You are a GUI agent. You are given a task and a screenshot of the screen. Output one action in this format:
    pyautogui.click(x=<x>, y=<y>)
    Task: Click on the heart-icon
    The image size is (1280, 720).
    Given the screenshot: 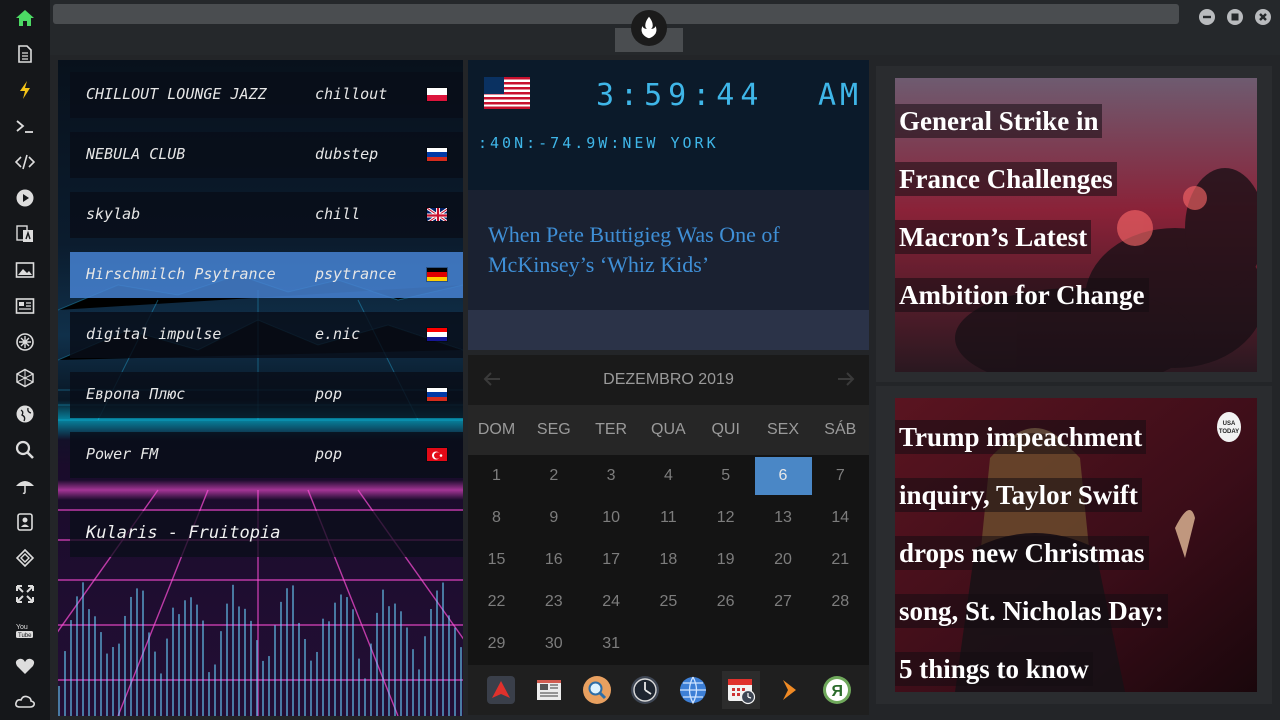 What is the action you would take?
    pyautogui.click(x=25, y=666)
    